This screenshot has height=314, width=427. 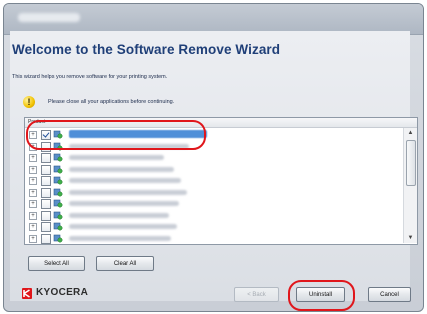 What do you see at coordinates (256, 294) in the screenshot?
I see `back-button: < Back` at bounding box center [256, 294].